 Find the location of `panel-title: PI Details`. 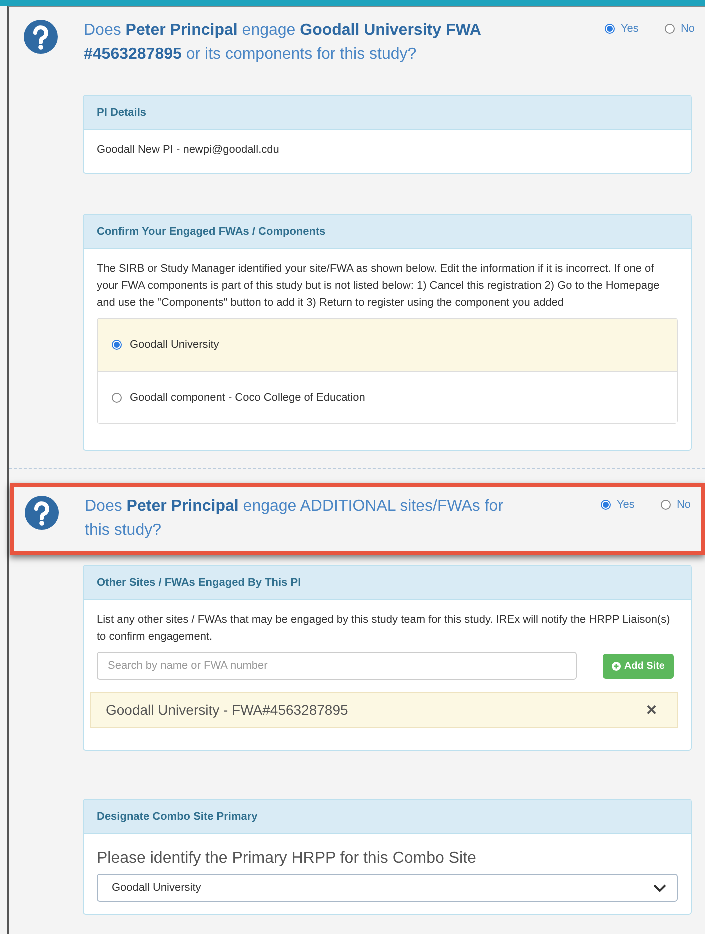

panel-title: PI Details is located at coordinates (387, 113).